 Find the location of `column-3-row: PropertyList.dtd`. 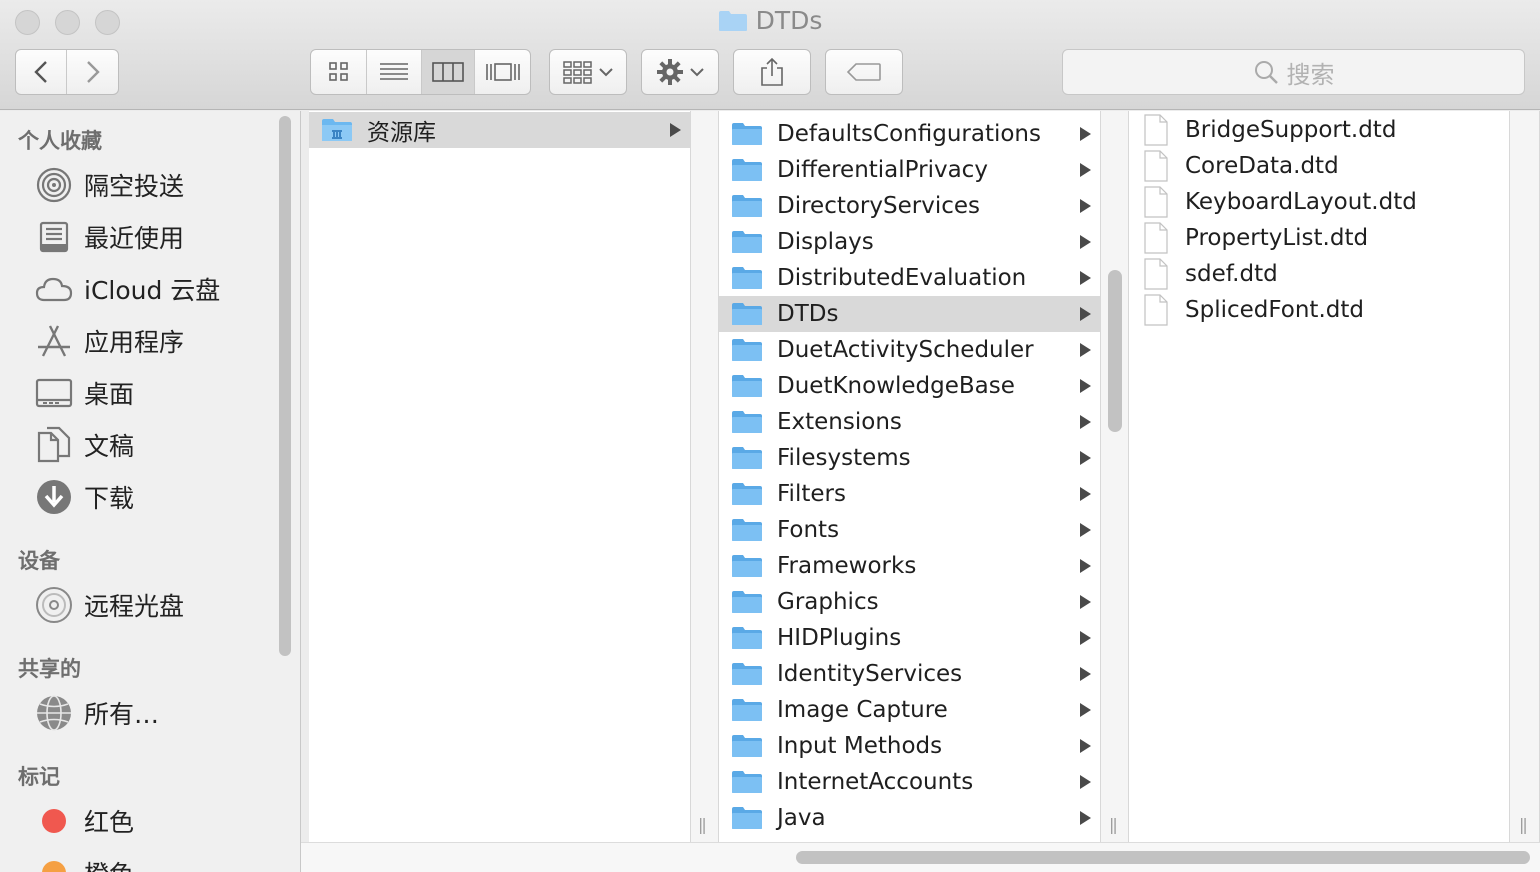

column-3-row: PropertyList.dtd is located at coordinates (1319, 238).